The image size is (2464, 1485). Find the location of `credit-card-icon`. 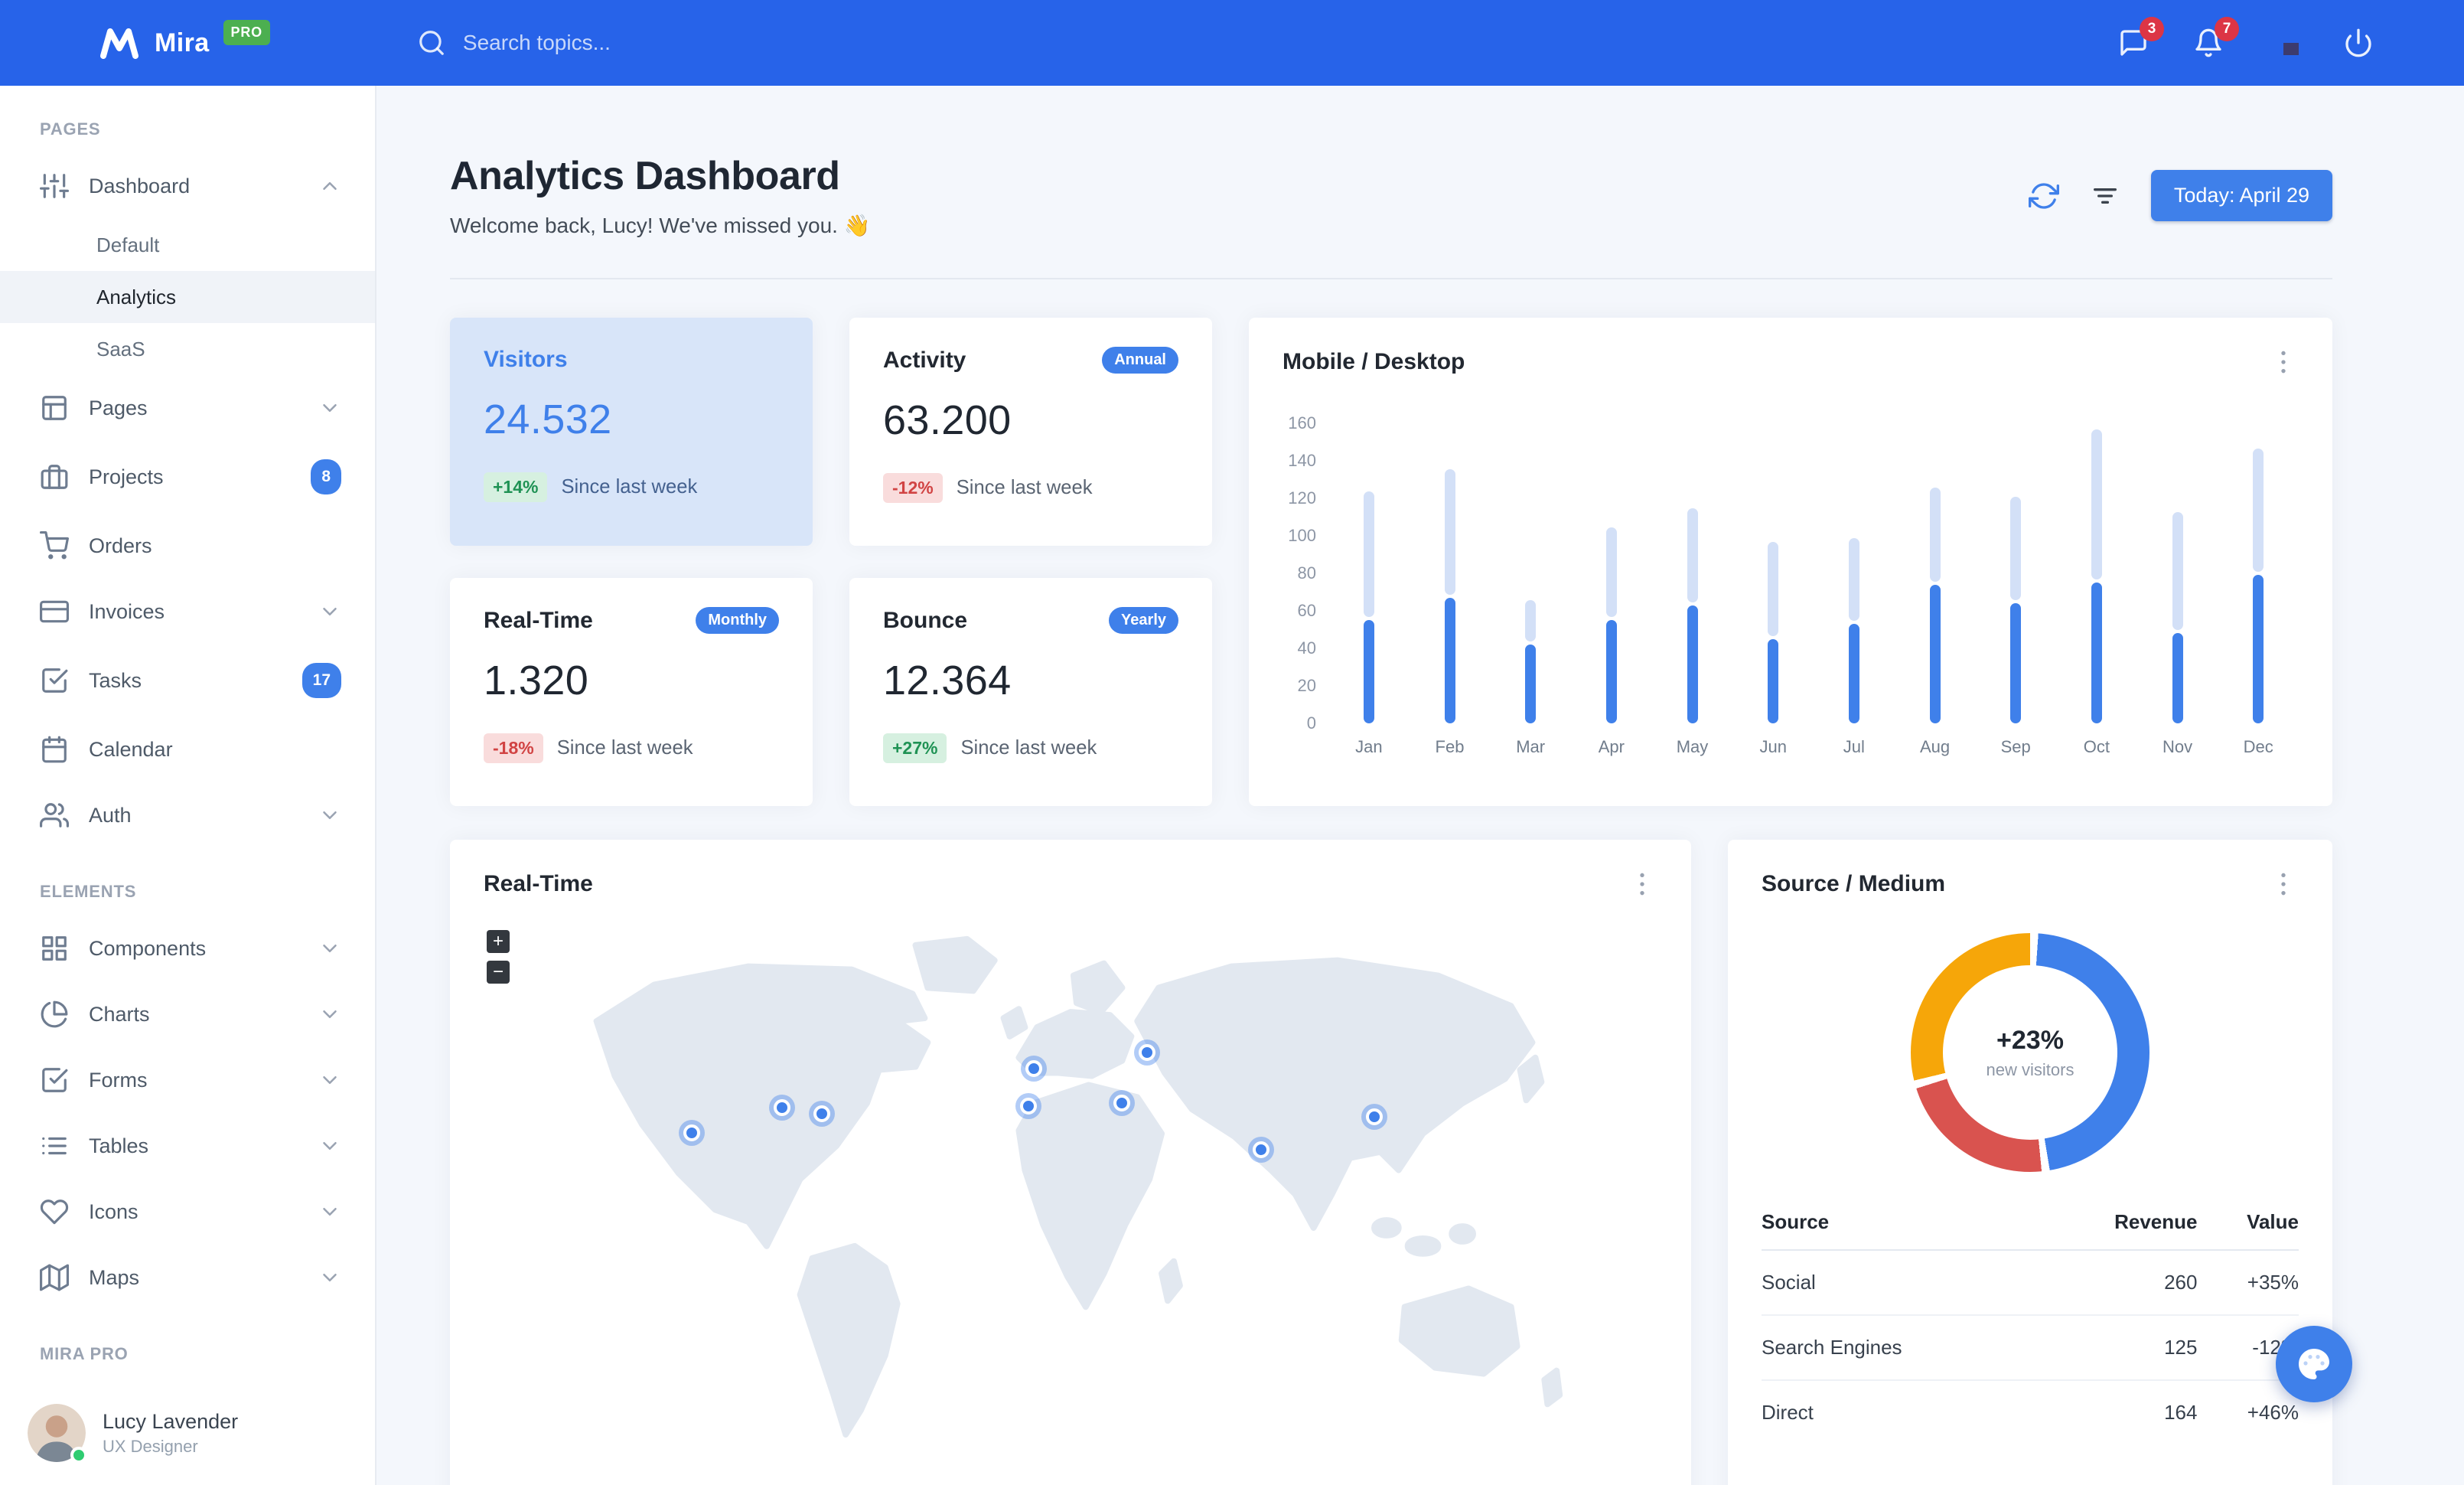

credit-card-icon is located at coordinates (54, 611).